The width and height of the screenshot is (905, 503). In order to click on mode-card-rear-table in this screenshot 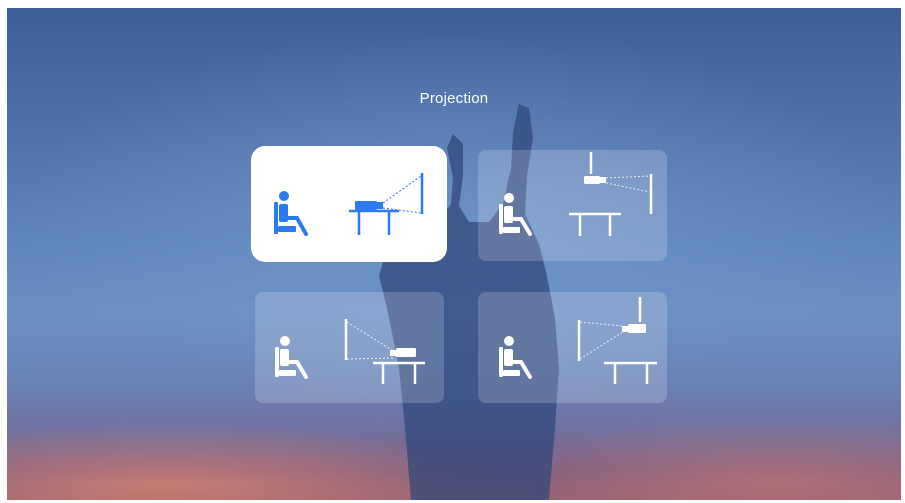, I will do `click(349, 347)`.